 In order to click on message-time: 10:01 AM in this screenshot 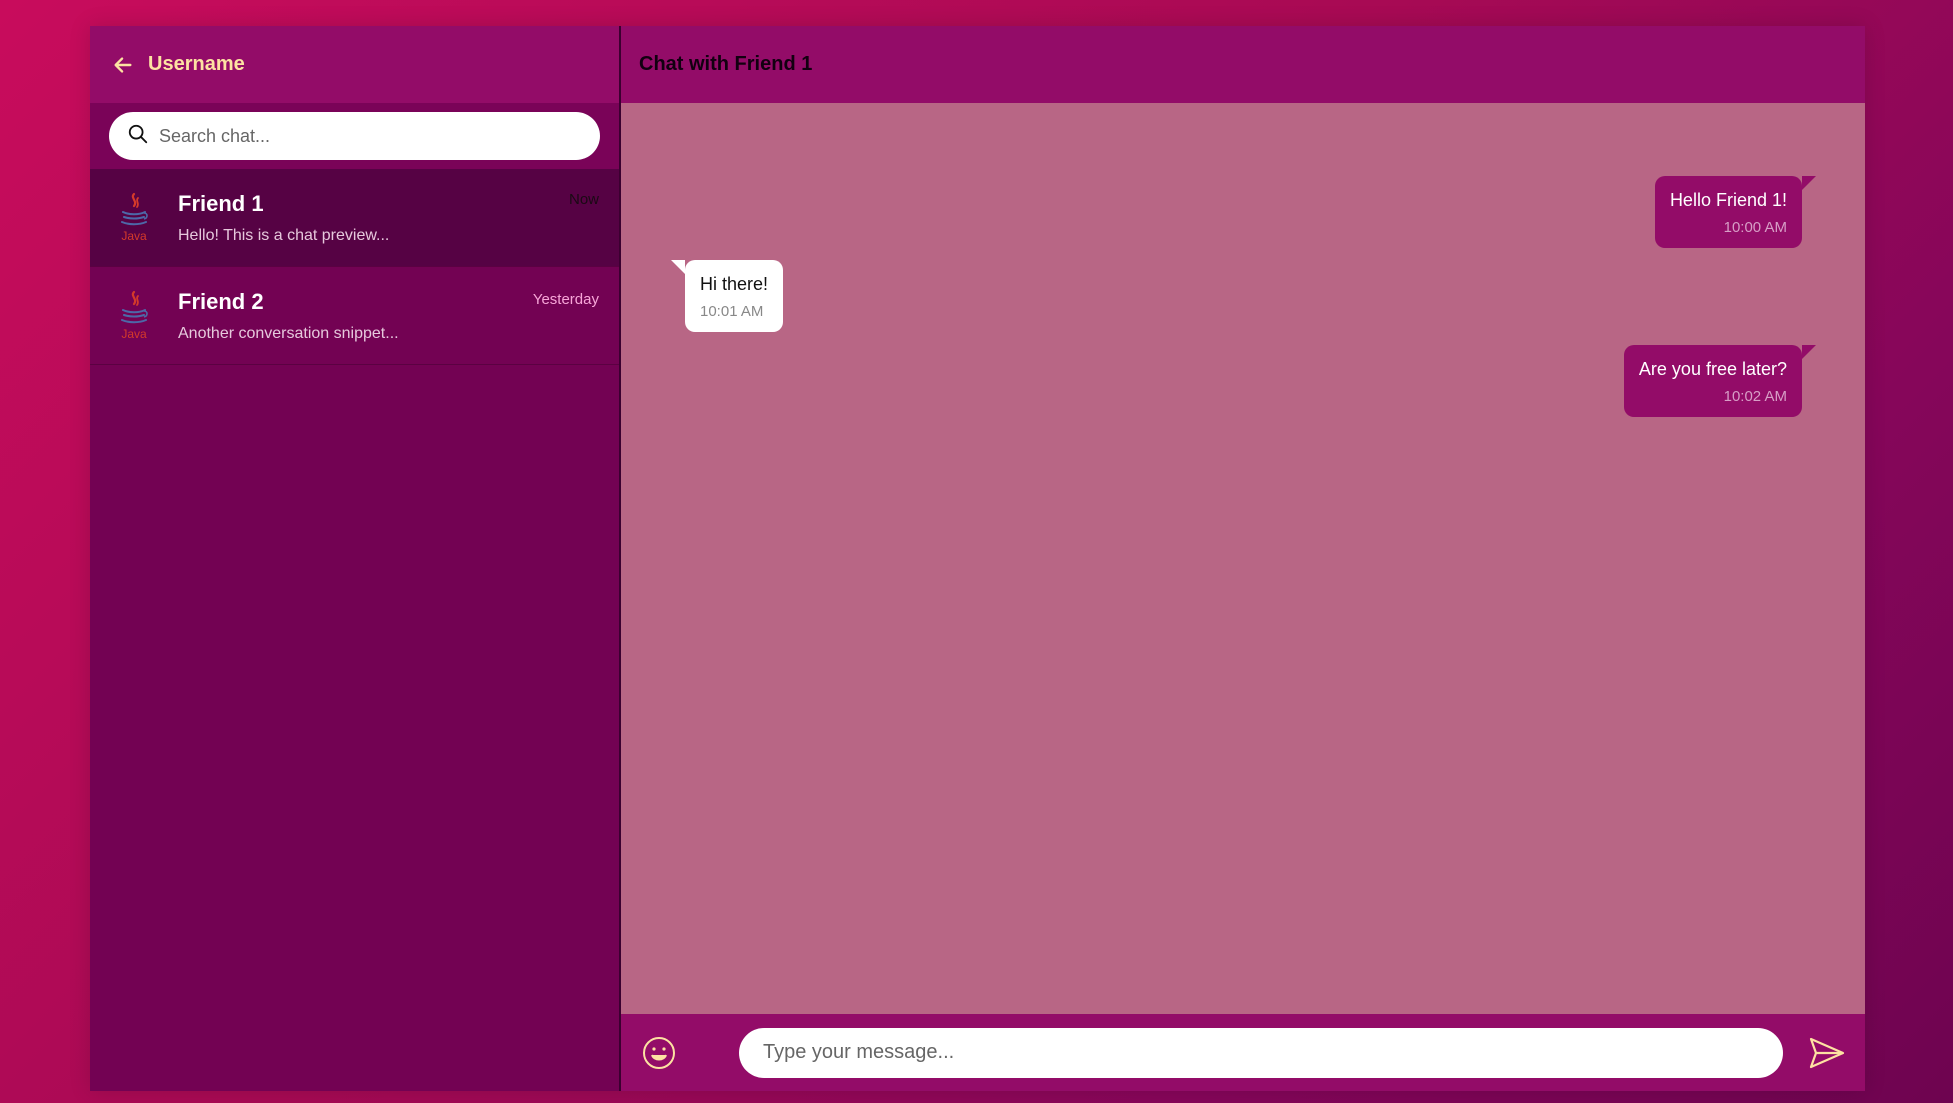, I will do `click(732, 311)`.